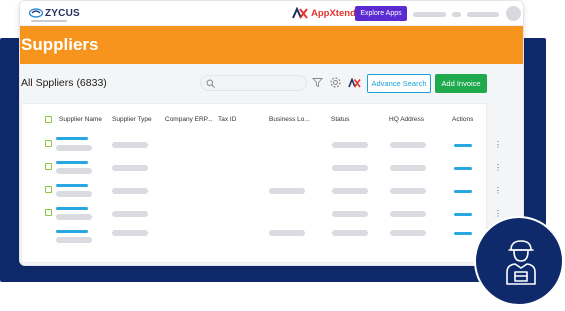 The height and width of the screenshot is (311, 565). I want to click on logo-tagline-placeholder, so click(49, 21).